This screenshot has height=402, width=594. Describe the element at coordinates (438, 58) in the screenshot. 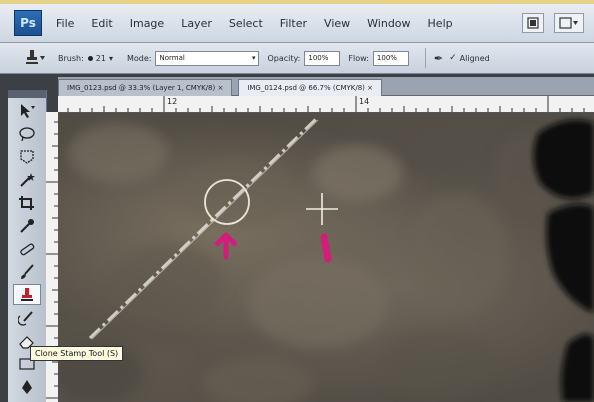

I see `airbrush-icon: ✒` at that location.